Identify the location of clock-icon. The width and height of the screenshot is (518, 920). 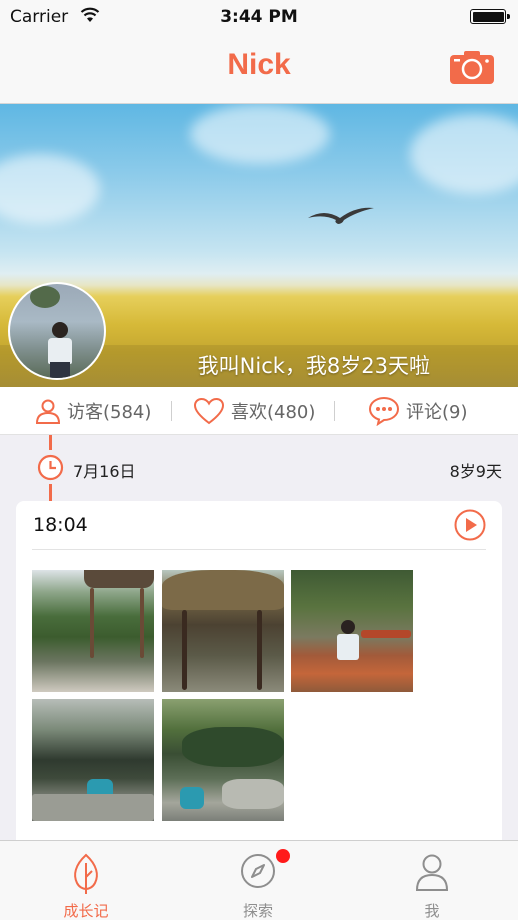
(50, 467).